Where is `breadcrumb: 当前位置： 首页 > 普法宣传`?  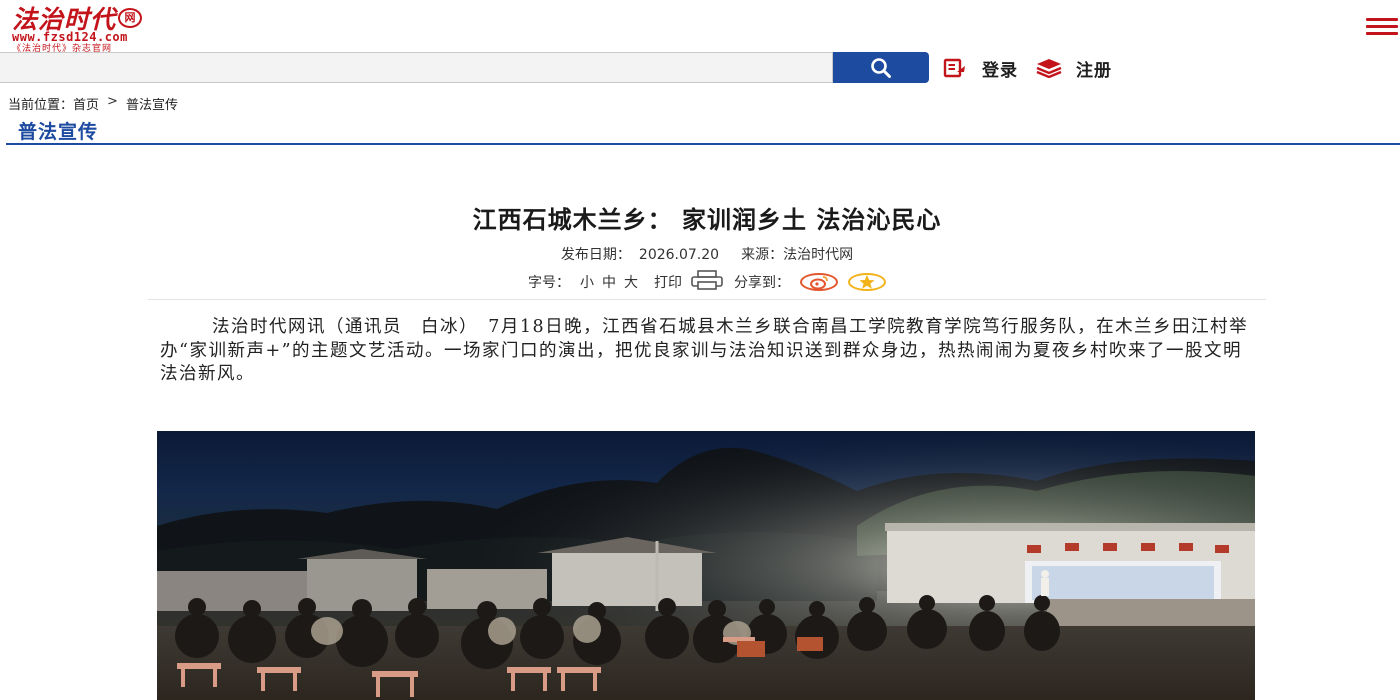 breadcrumb: 当前位置： 首页 > 普法宣传 is located at coordinates (93, 103).